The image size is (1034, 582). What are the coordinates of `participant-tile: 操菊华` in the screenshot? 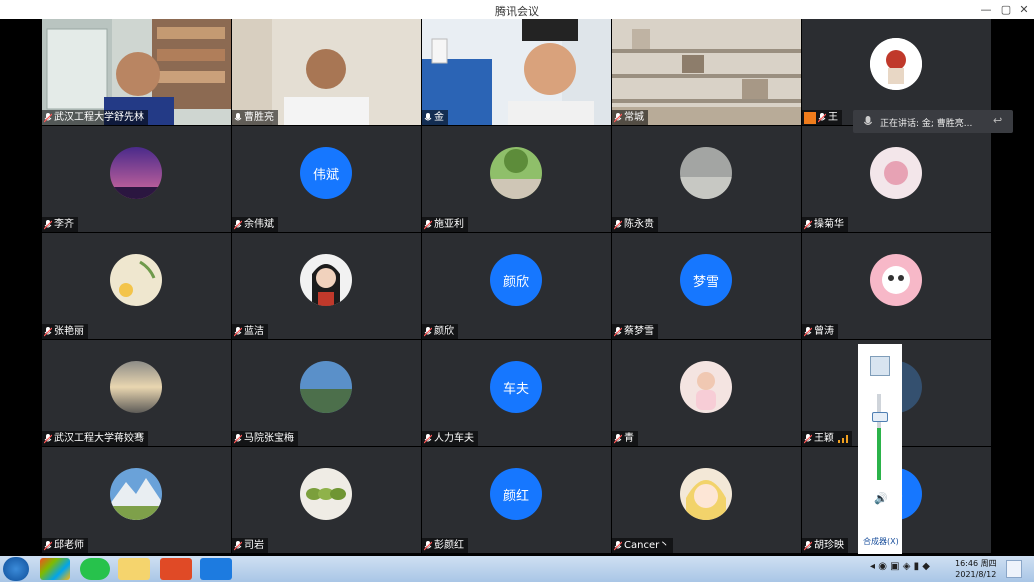 It's located at (896, 179).